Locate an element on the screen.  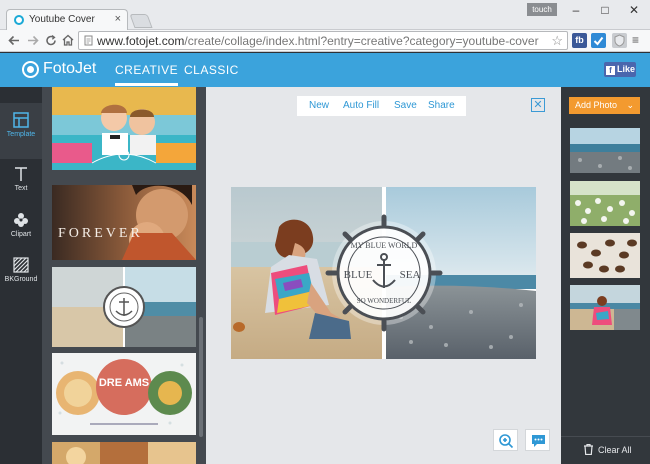
tab-close-icon: × is located at coordinates (118, 19).